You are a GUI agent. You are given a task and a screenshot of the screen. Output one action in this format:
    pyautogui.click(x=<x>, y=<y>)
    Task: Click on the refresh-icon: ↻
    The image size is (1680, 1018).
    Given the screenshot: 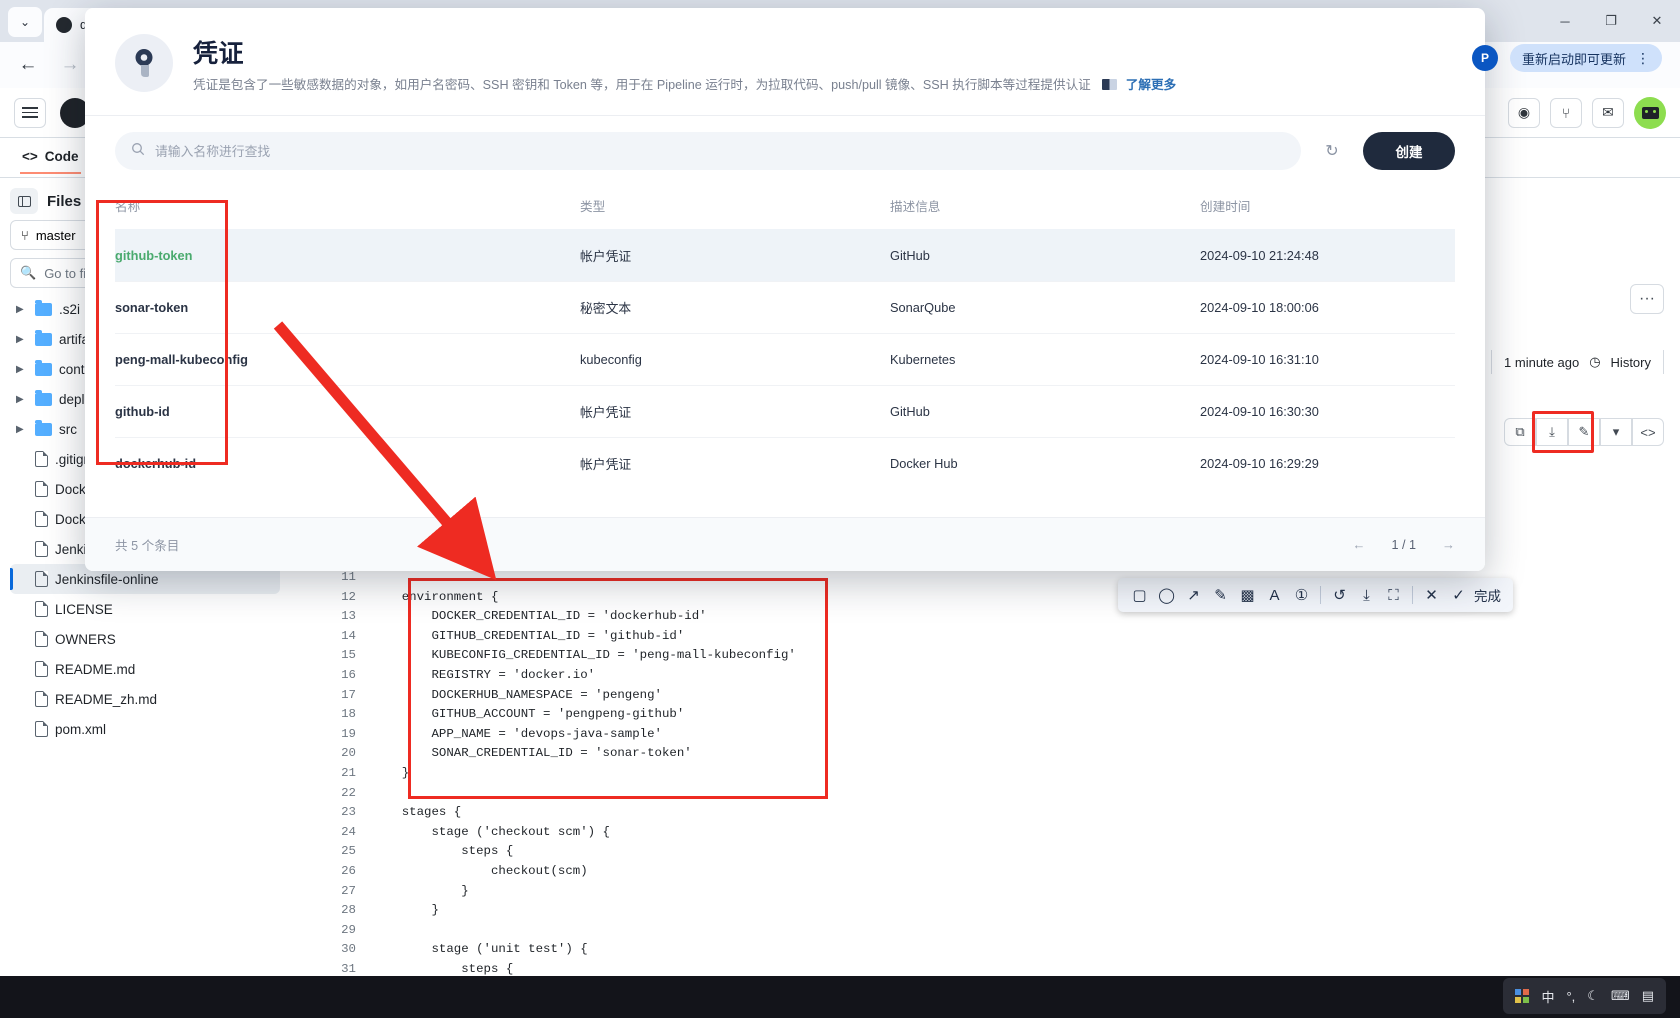 What is the action you would take?
    pyautogui.click(x=1332, y=151)
    